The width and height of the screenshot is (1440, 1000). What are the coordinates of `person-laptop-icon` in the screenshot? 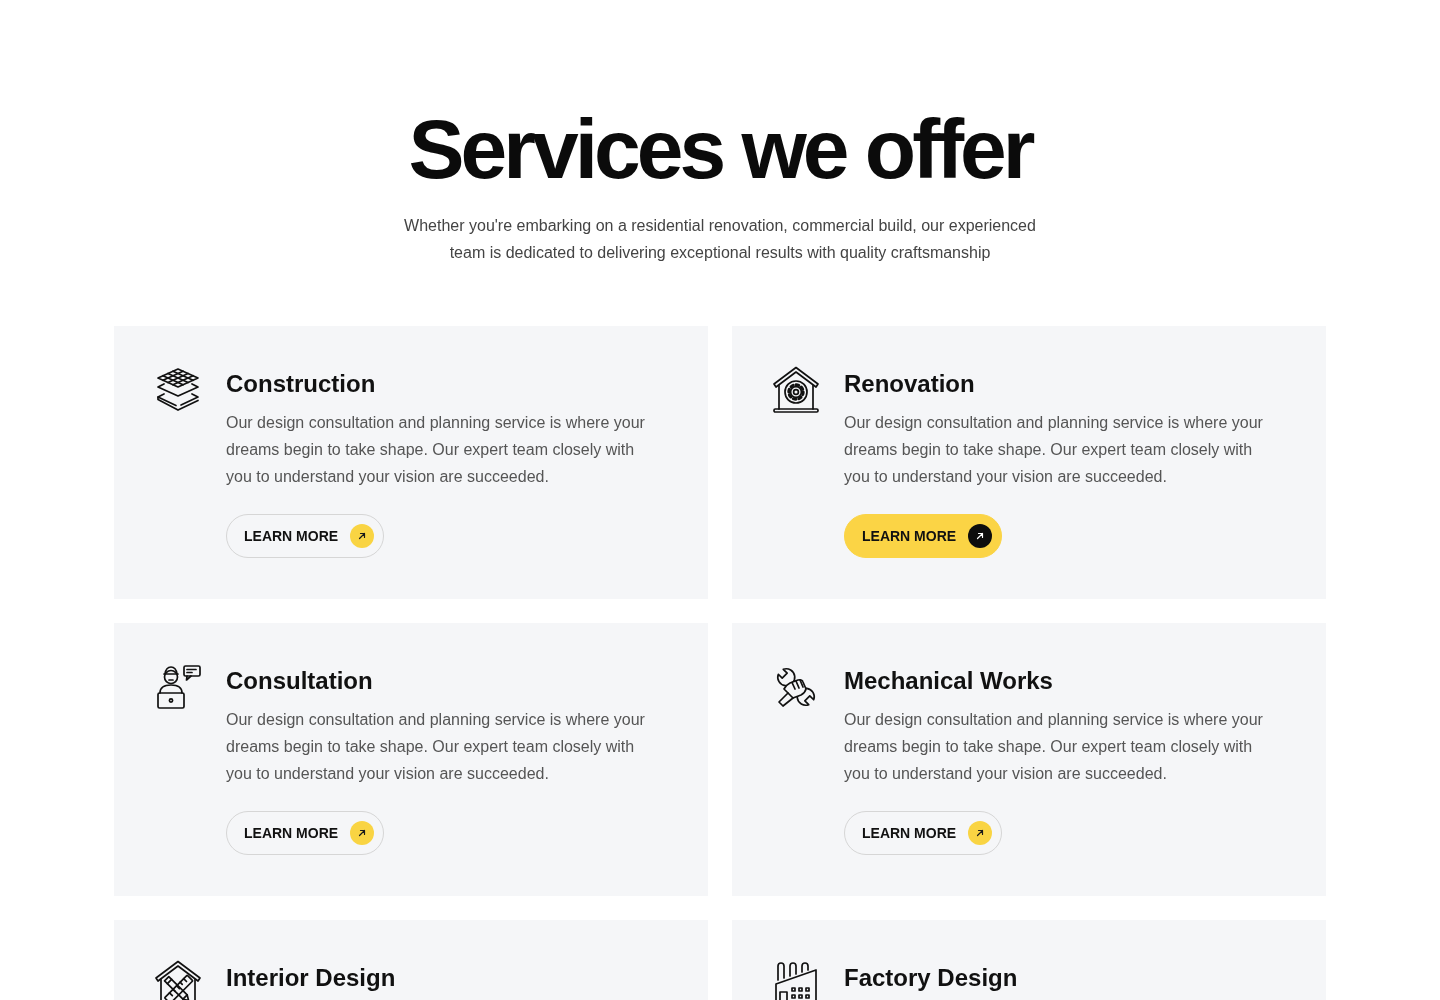 It's located at (178, 687).